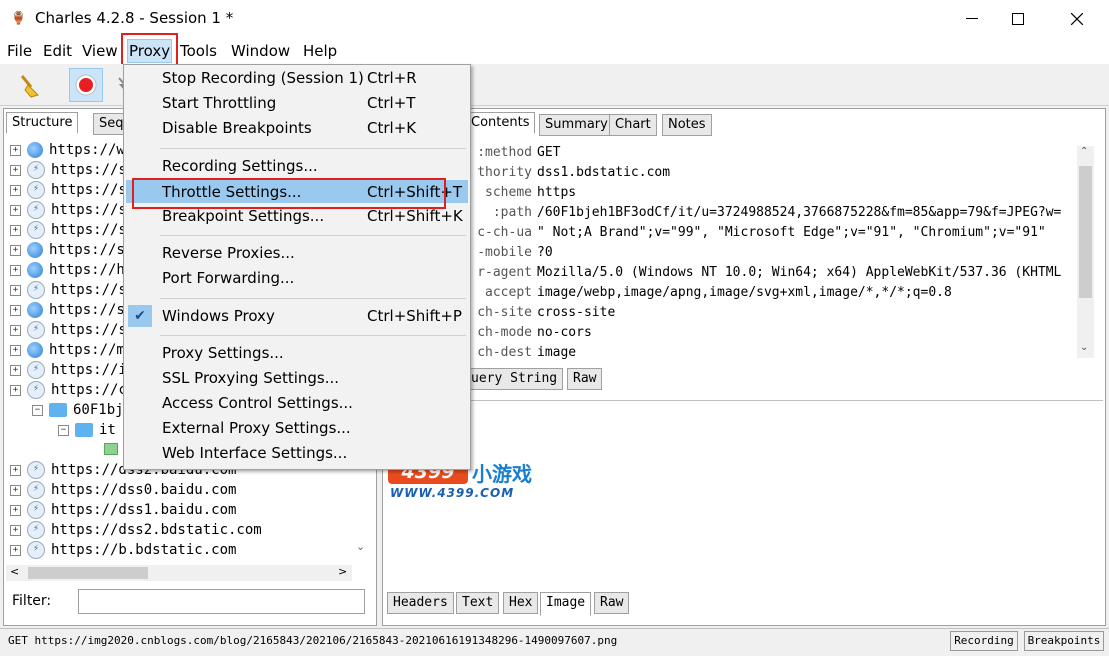 The image size is (1109, 656). What do you see at coordinates (88, 573) in the screenshot?
I see `scrollbar-thumb` at bounding box center [88, 573].